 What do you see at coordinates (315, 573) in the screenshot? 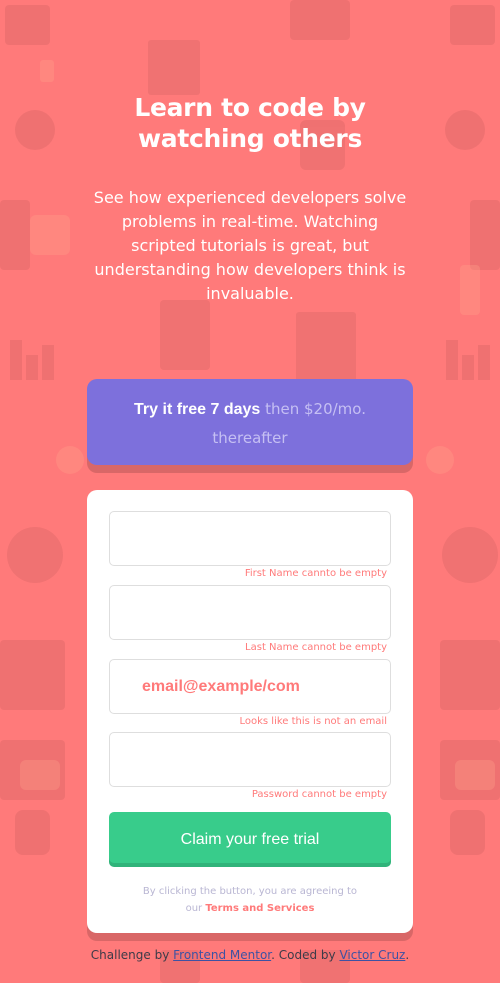
I see `first-name-error: First Name cannto be empty` at bounding box center [315, 573].